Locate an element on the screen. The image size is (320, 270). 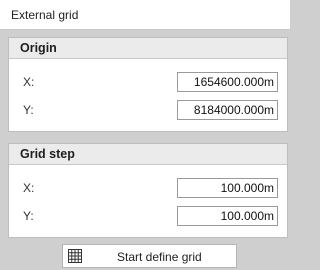
origin-x-input is located at coordinates (227, 82).